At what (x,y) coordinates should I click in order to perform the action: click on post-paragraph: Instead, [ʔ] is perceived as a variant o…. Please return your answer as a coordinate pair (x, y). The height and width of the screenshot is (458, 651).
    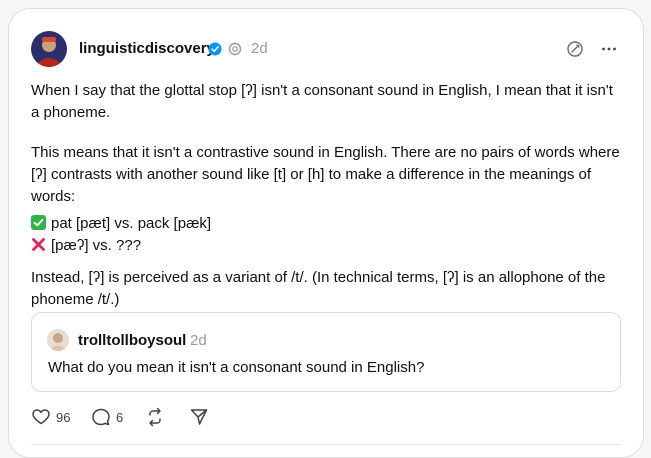
    Looking at the image, I should click on (318, 288).